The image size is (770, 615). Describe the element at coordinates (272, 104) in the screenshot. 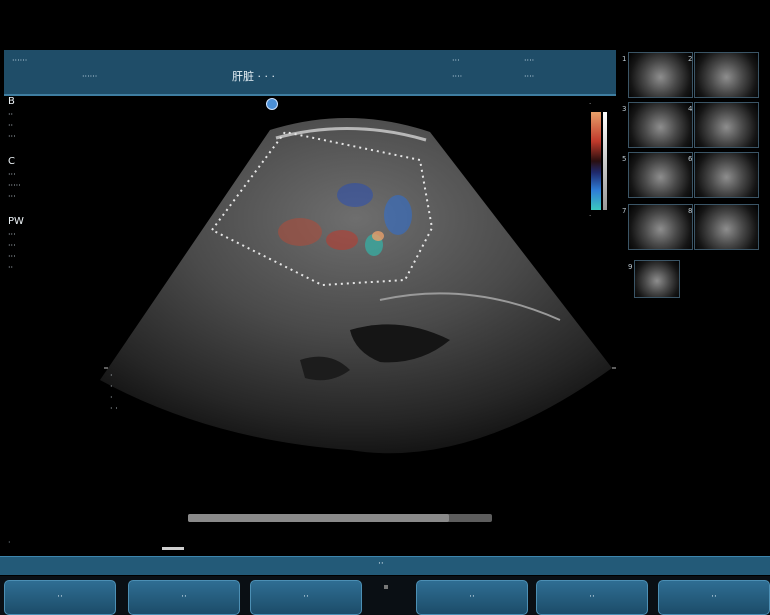

I see `probe-orientation-marker` at that location.